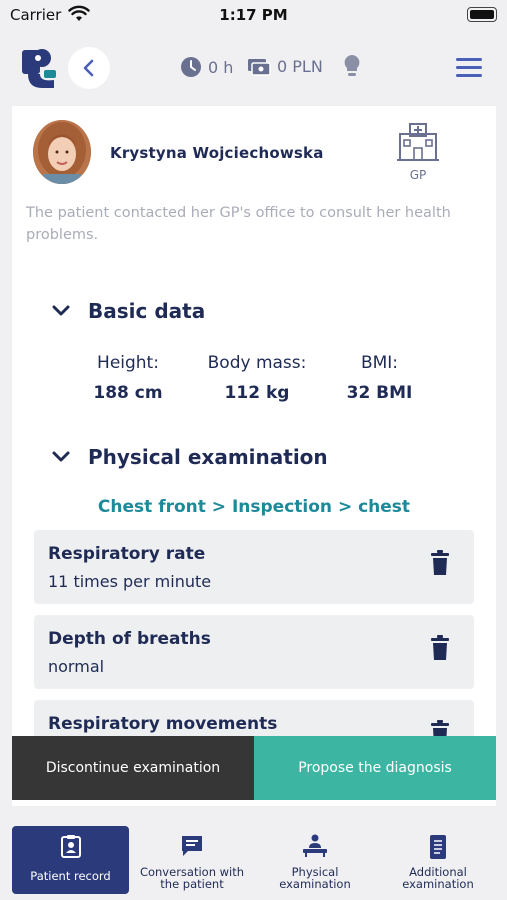  Describe the element at coordinates (147, 311) in the screenshot. I see `basic-data-title: Basic data` at that location.